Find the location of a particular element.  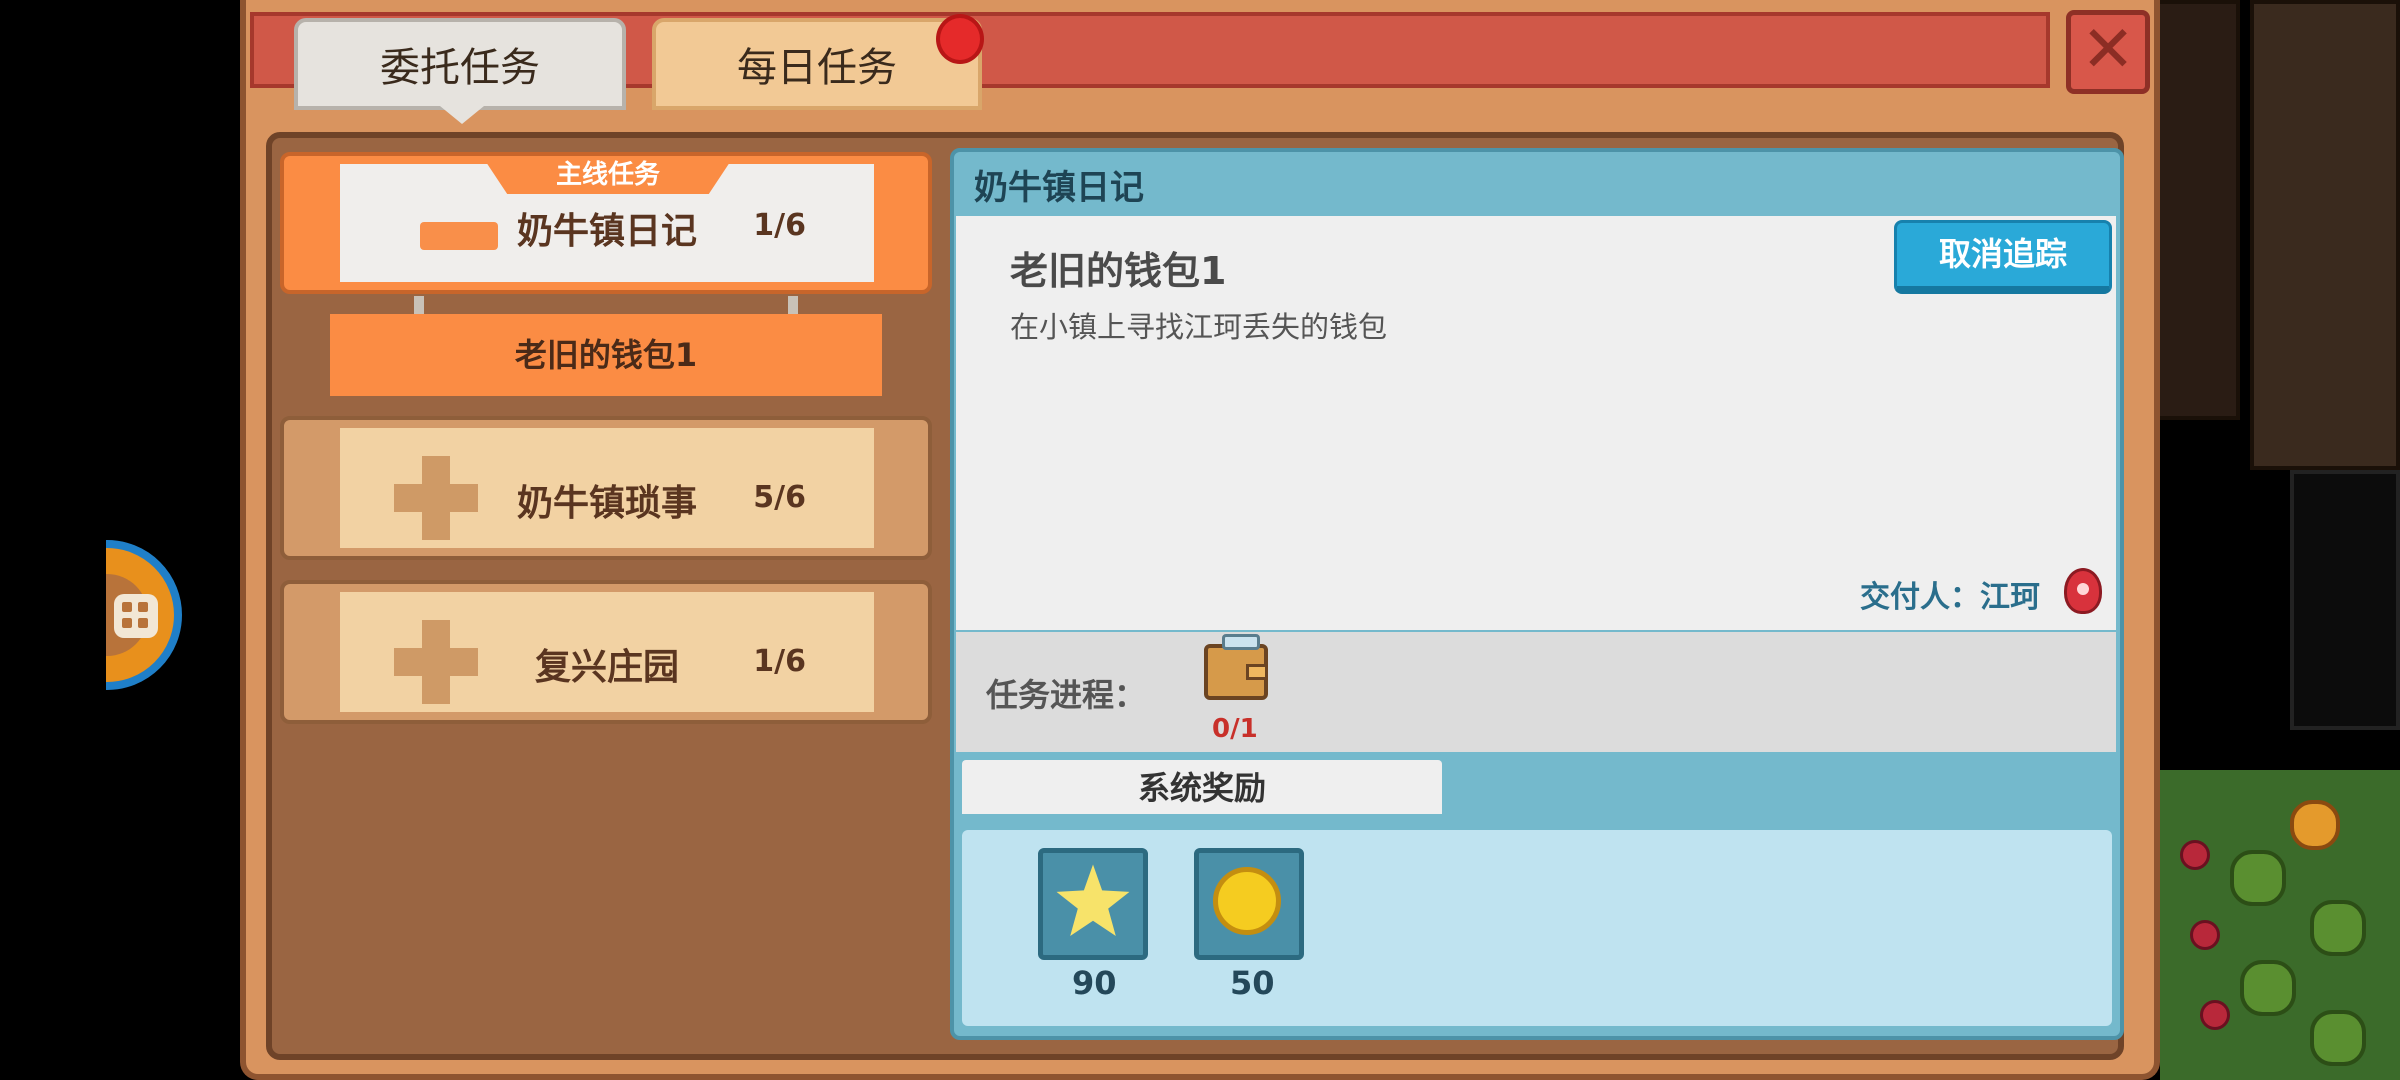

main-quest-tag: 主线任务 is located at coordinates (608, 175).